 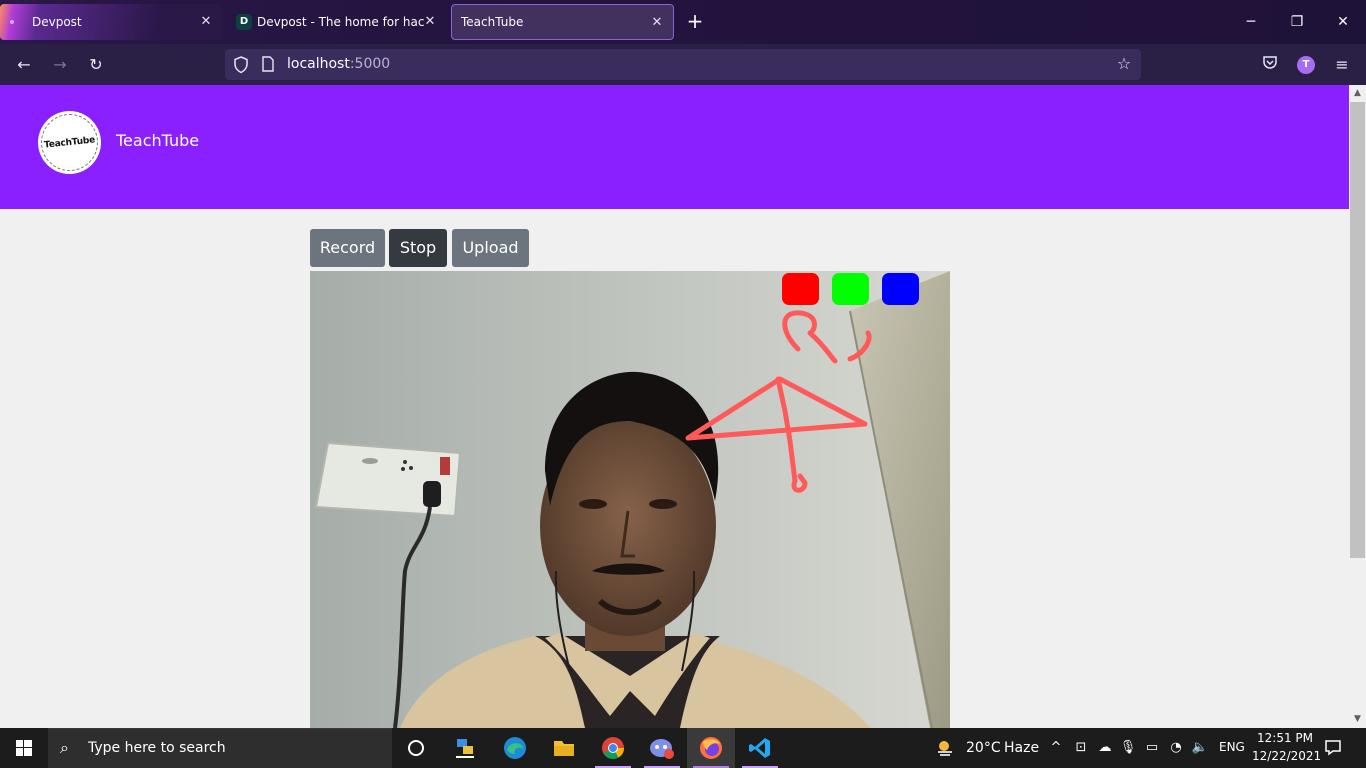 I want to click on record-button: Record, so click(x=347, y=248).